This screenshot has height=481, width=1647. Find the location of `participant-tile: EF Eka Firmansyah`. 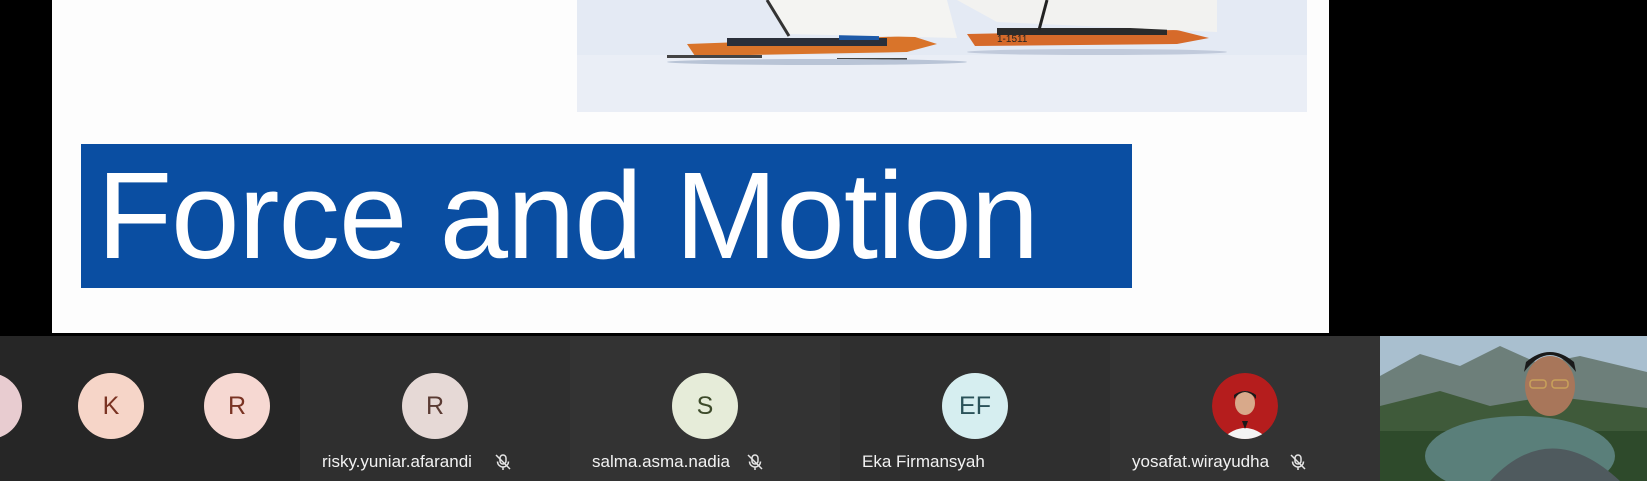

participant-tile: EF Eka Firmansyah is located at coordinates (975, 408).